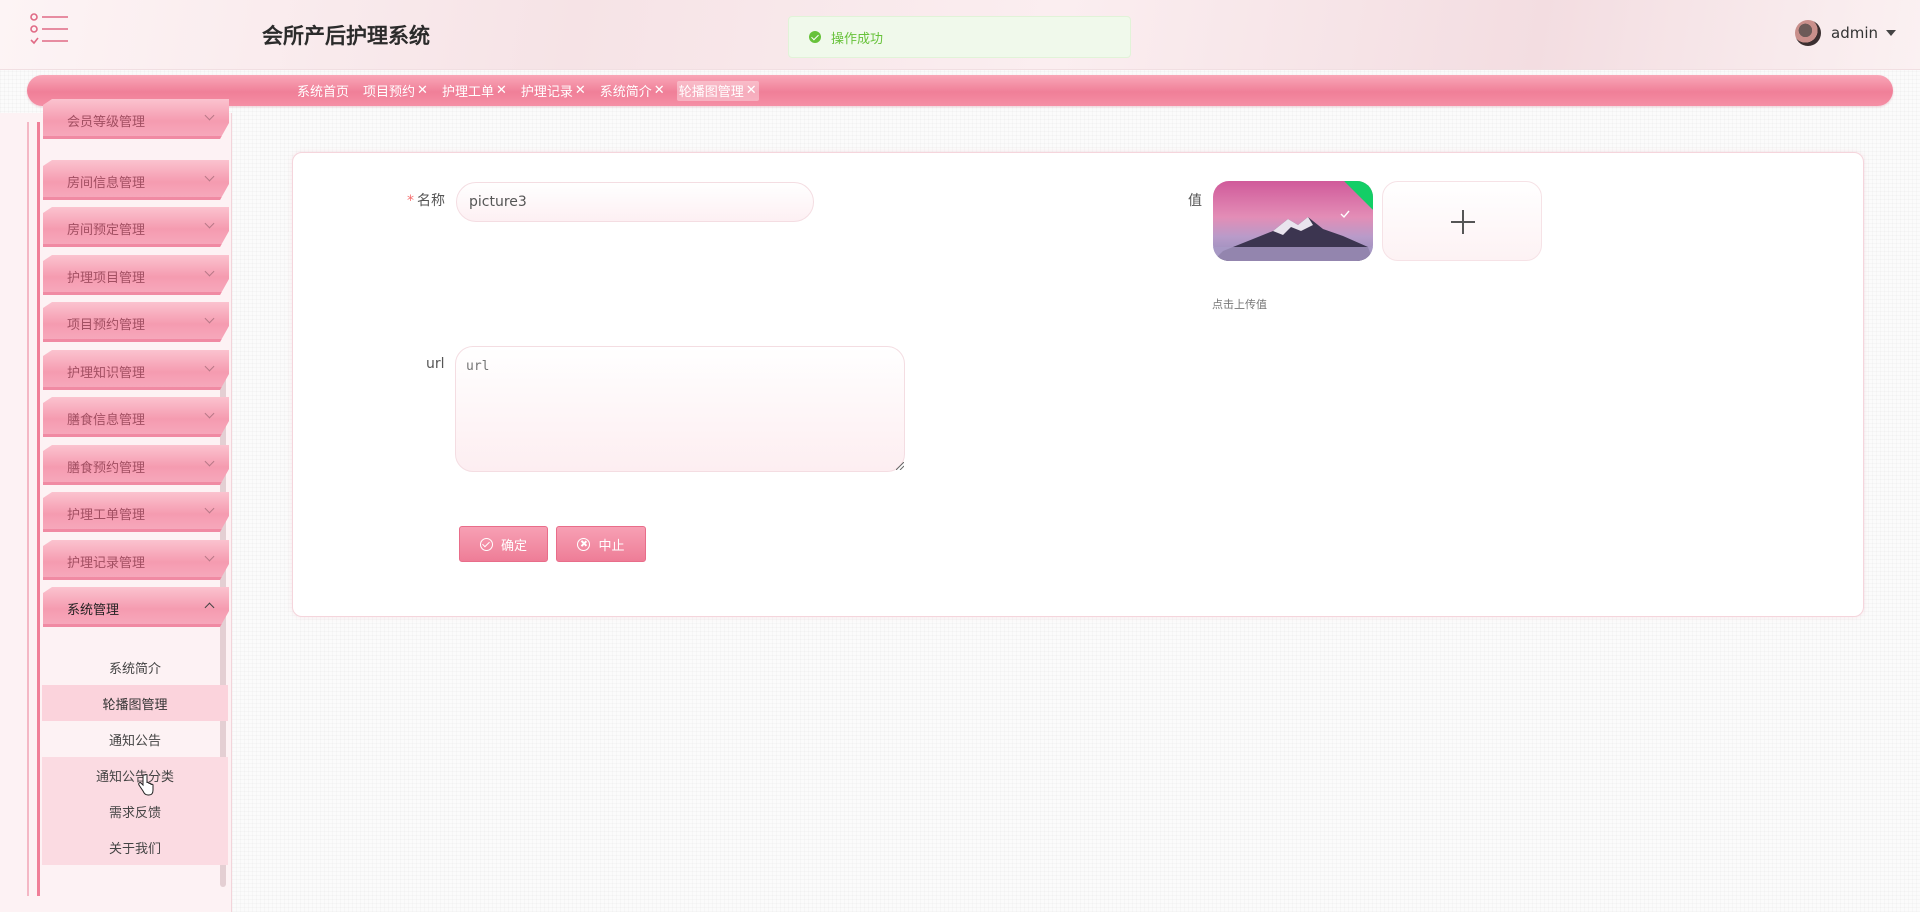  What do you see at coordinates (857, 39) in the screenshot?
I see `toast-message: 操作成功` at bounding box center [857, 39].